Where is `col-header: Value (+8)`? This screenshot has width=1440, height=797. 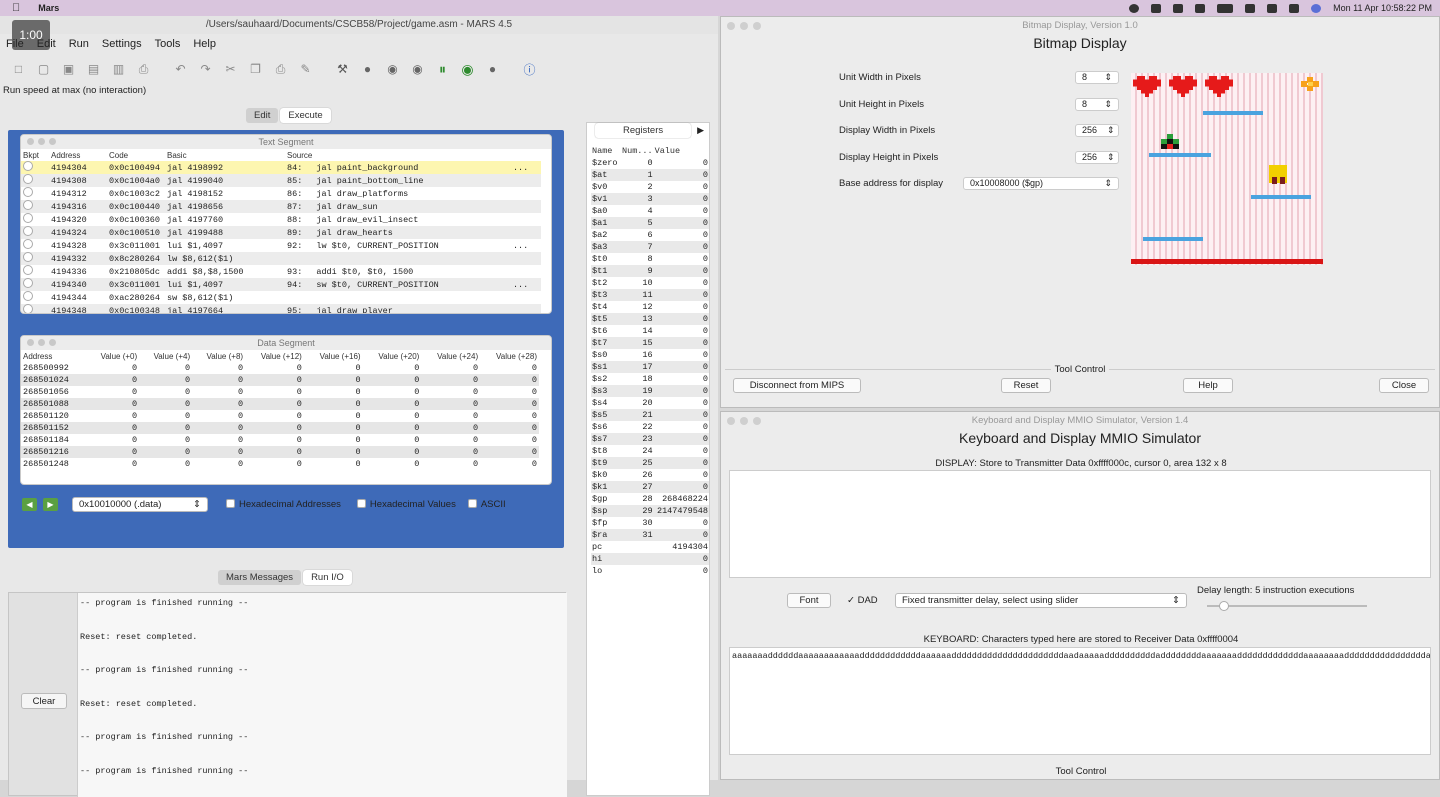
col-header: Value (+8) is located at coordinates (218, 356).